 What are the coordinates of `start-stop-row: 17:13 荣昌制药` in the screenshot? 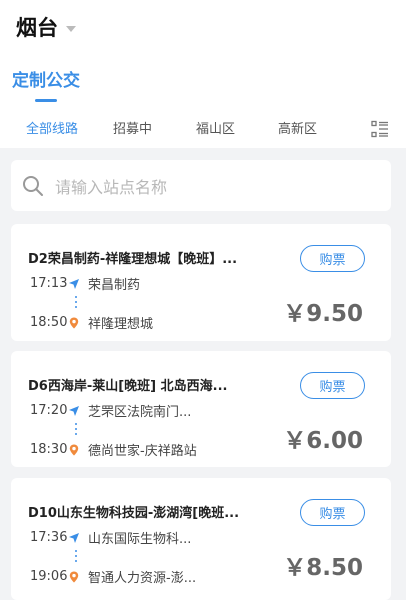 It's located at (85, 283).